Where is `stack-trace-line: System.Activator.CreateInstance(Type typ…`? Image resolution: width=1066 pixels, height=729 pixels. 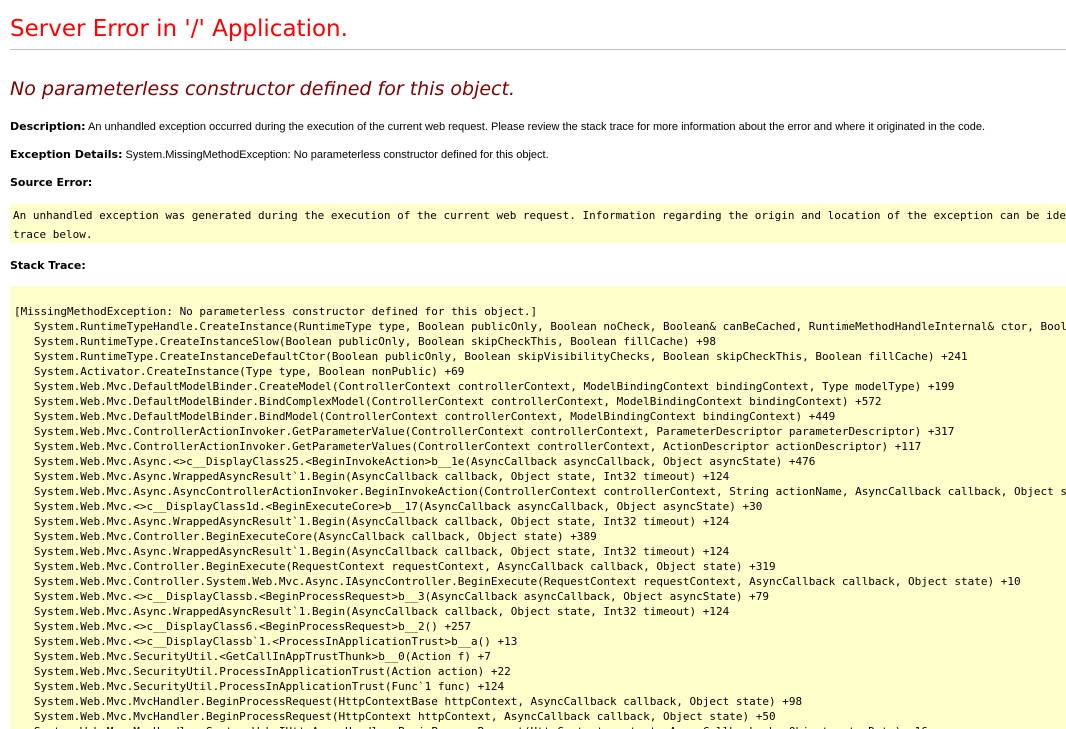
stack-trace-line: System.Activator.CreateInstance(Type typ… is located at coordinates (239, 371).